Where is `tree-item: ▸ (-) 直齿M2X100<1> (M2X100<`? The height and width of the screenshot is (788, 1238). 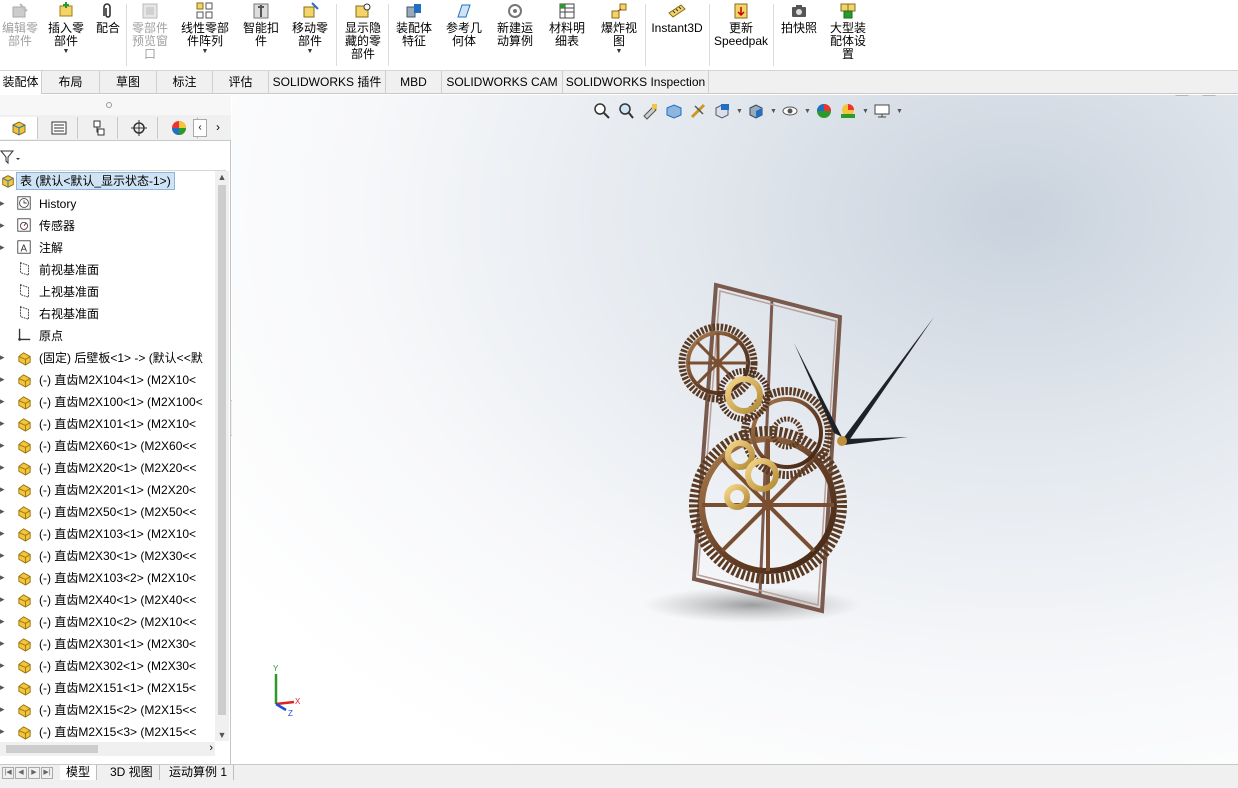 tree-item: ▸ (-) 直齿M2X100<1> (M2X100< is located at coordinates (107, 402).